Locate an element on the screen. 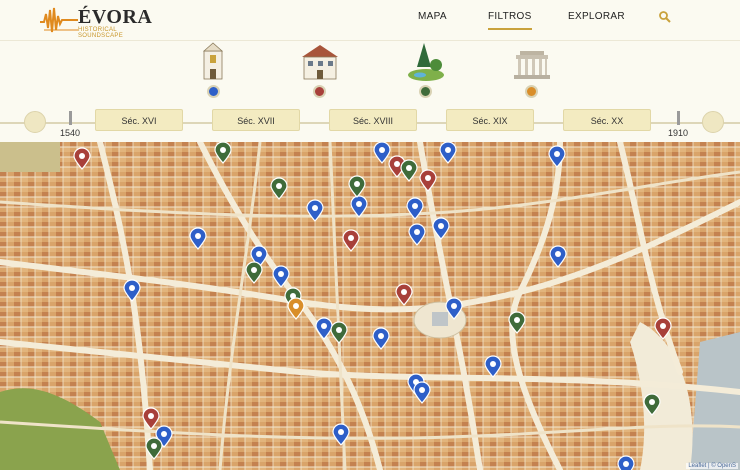 This screenshot has width=740, height=470. category-tower is located at coordinates (214, 71).